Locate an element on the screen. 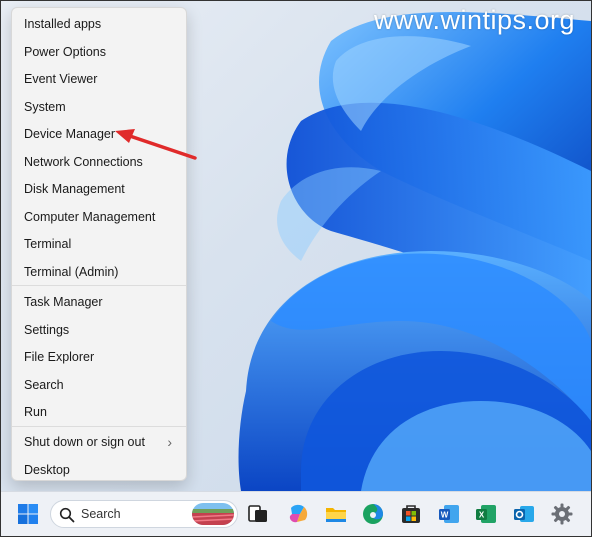  menu-item-disk-management: Disk Management is located at coordinates (99, 189).